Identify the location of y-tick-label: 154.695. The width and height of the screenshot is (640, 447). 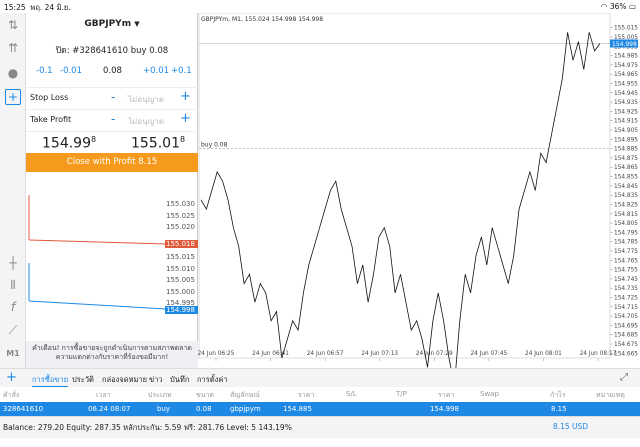
(626, 326).